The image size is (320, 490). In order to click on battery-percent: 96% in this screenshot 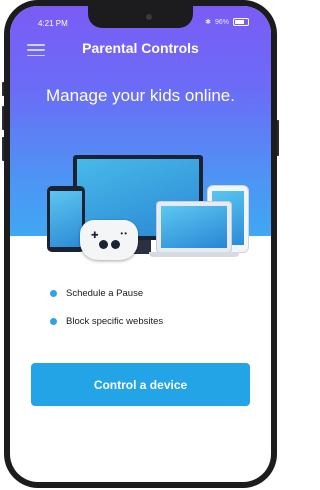, I will do `click(221, 22)`.